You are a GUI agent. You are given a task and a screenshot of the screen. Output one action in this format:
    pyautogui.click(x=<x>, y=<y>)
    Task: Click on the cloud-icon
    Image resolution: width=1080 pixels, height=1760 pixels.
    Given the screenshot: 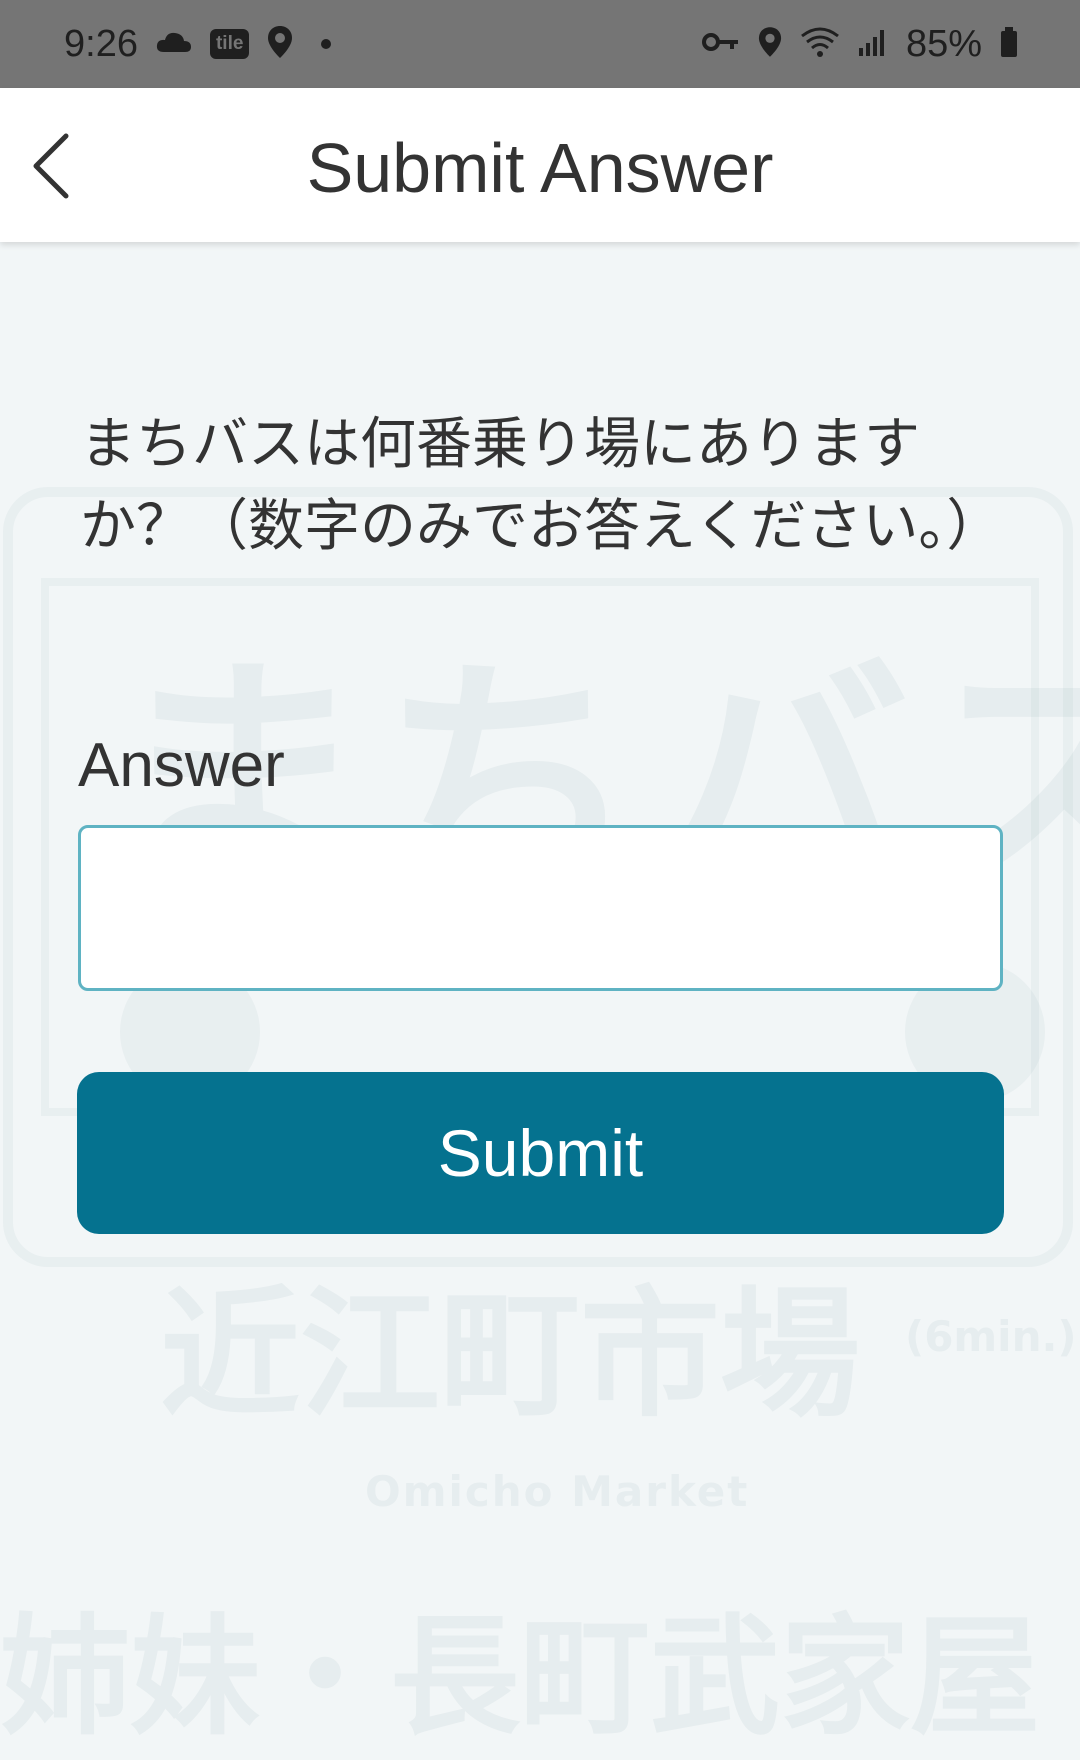 What is the action you would take?
    pyautogui.click(x=174, y=44)
    